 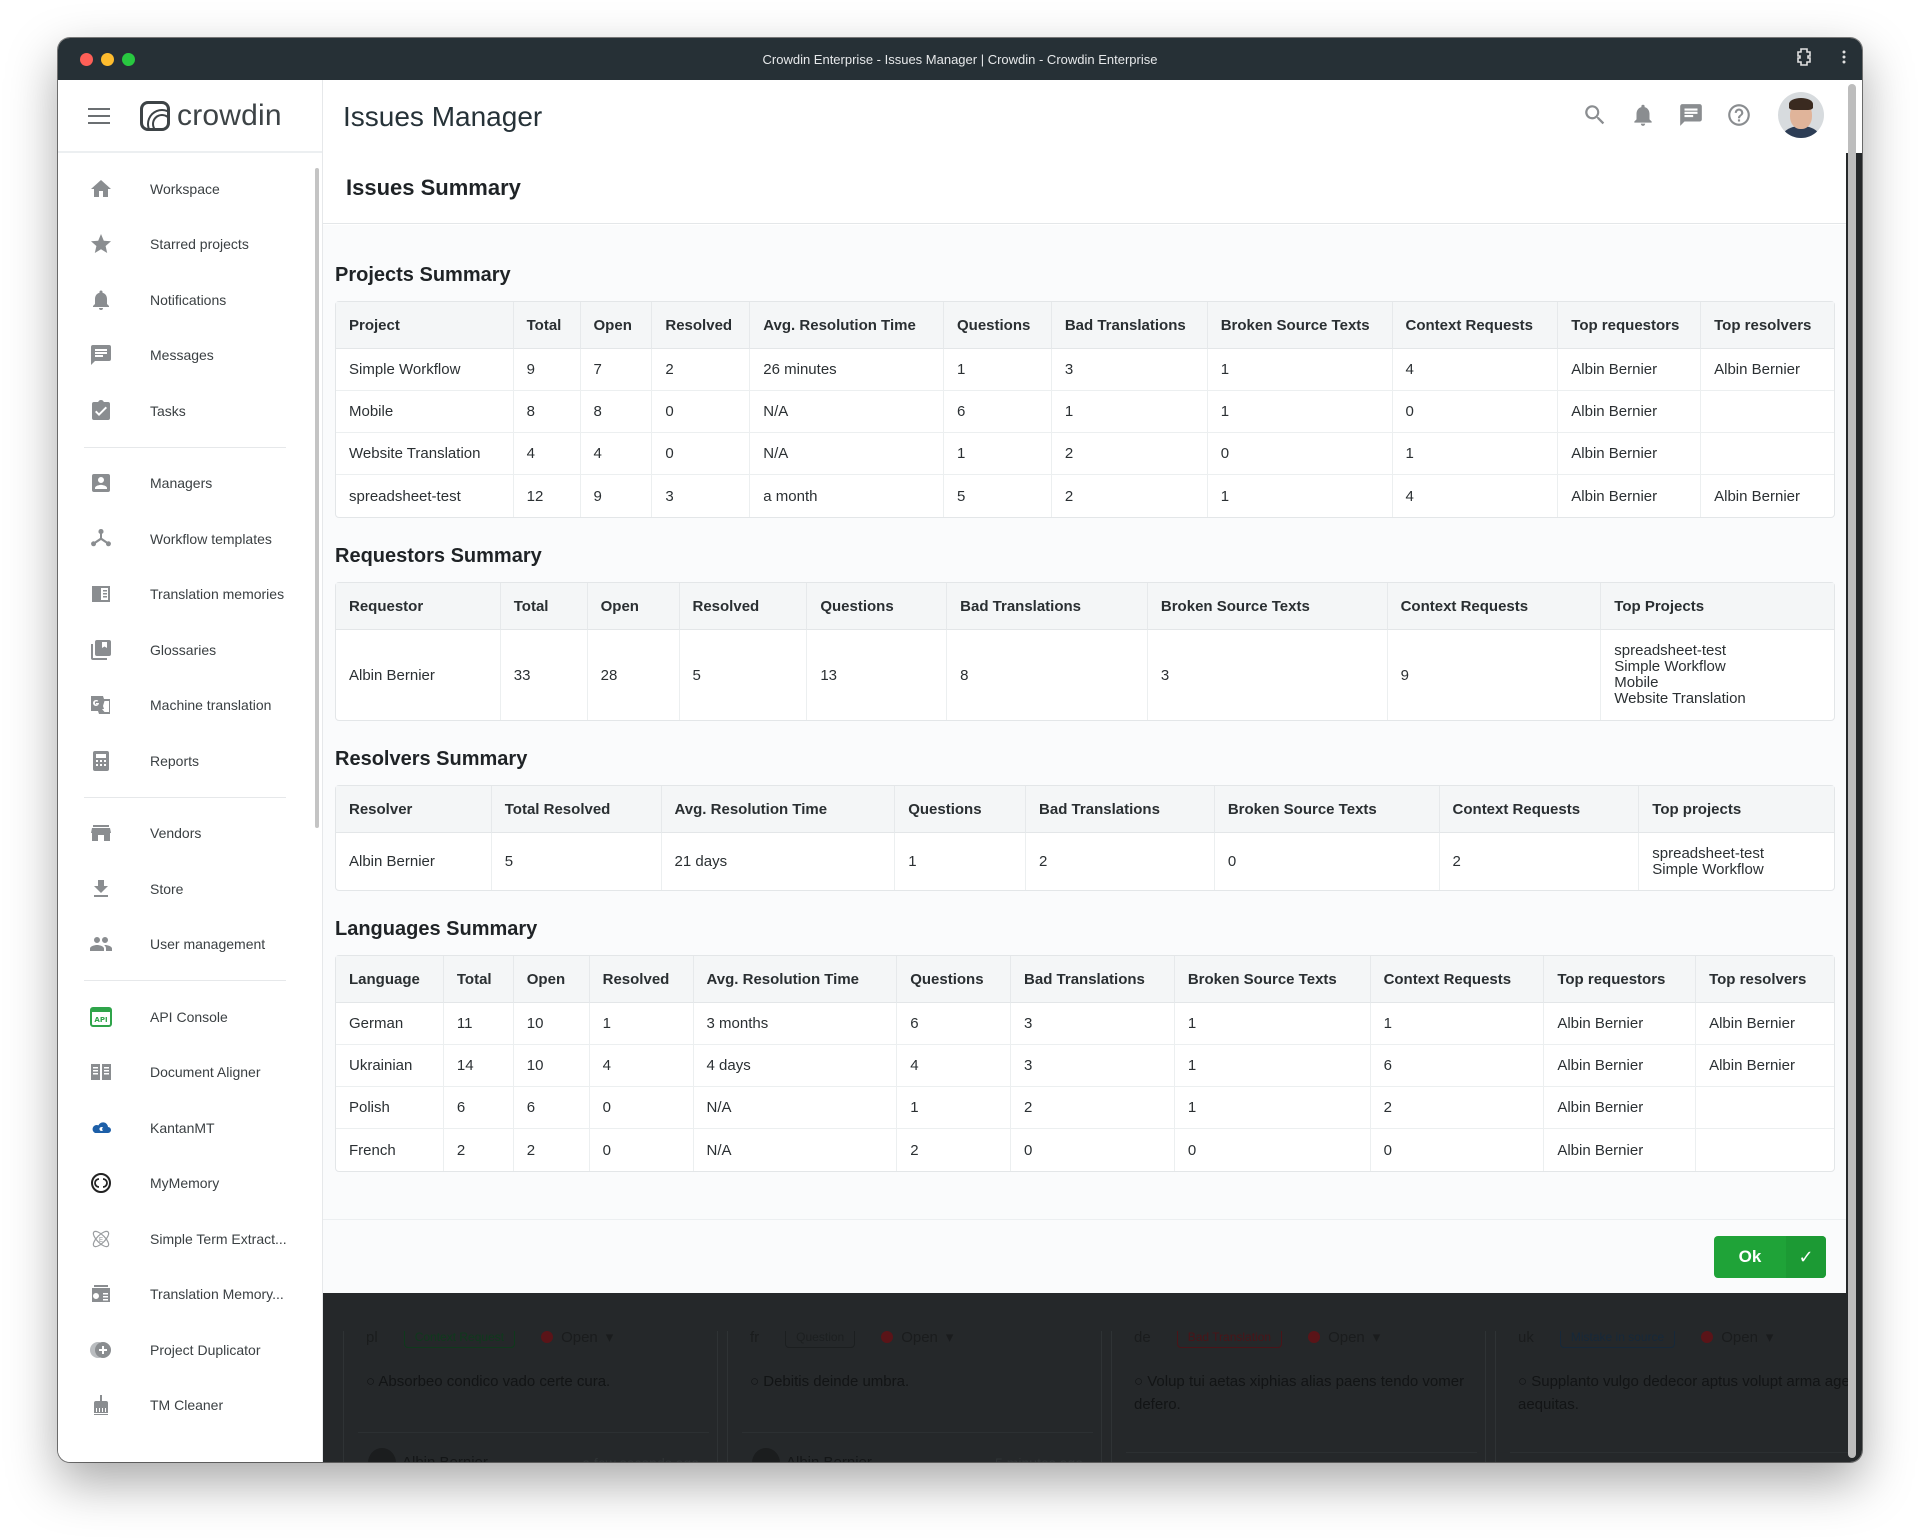 I want to click on sidebar-item-label: API Console, so click(x=189, y=1016).